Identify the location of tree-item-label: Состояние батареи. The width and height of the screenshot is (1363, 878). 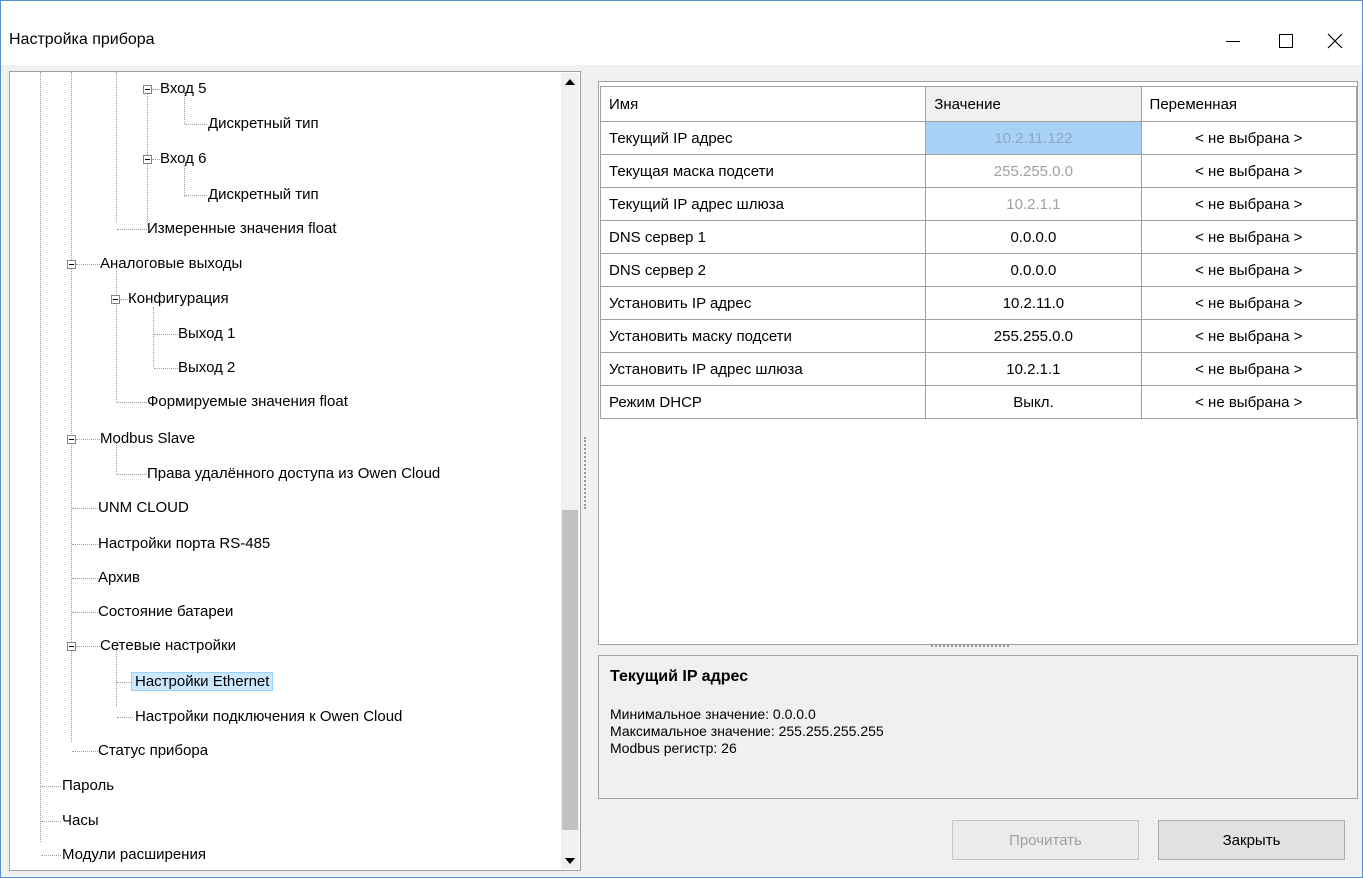
(166, 611).